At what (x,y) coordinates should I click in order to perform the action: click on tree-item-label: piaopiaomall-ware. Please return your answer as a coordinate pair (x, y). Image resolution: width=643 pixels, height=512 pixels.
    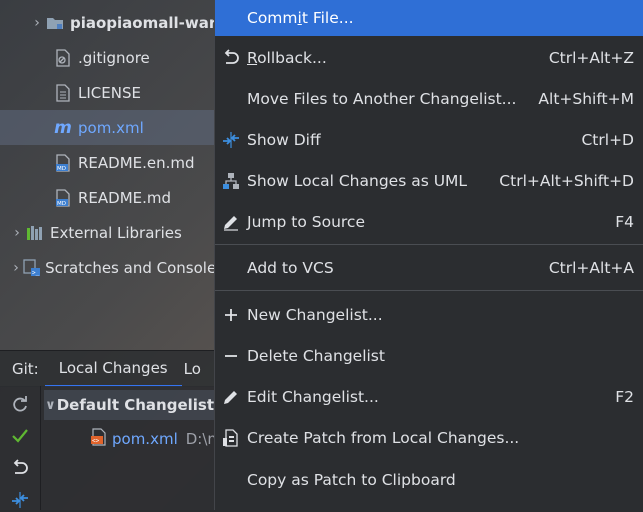
    Looking at the image, I should click on (148, 22).